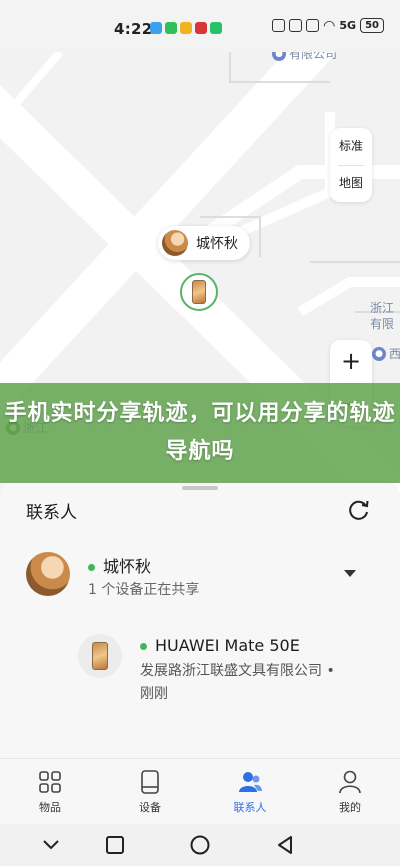  I want to click on contact-name: 城怀秋, so click(119, 565).